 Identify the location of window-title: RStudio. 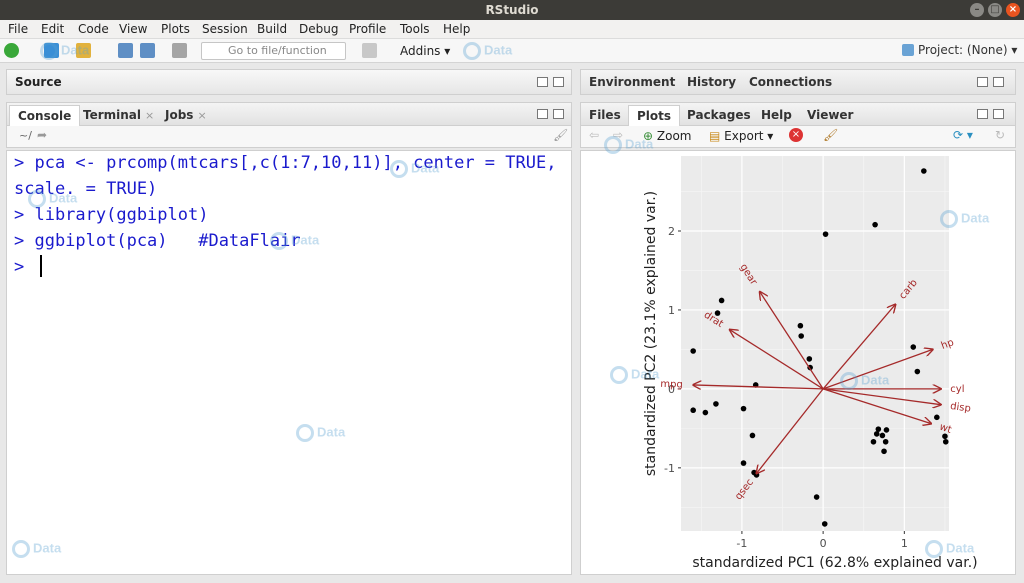
(512, 10).